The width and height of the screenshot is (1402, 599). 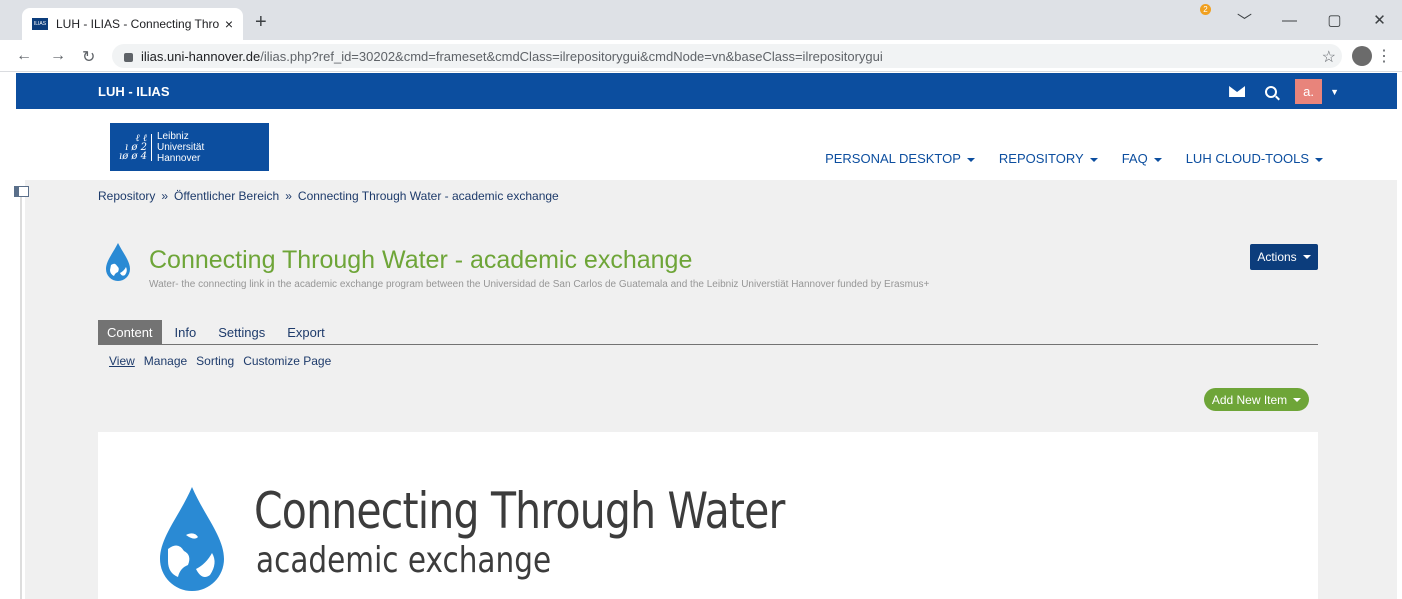 What do you see at coordinates (1284, 91) in the screenshot?
I see `top-bar-icons: a. ▼` at bounding box center [1284, 91].